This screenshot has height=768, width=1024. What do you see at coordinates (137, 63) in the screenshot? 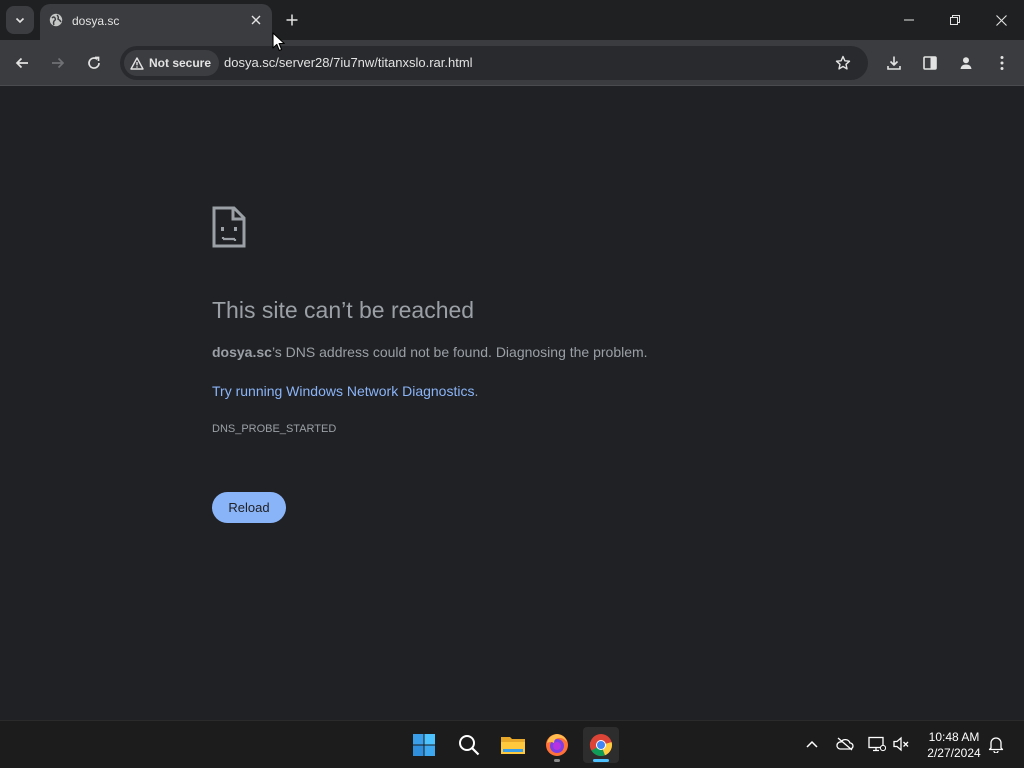
I see `warning-icon` at bounding box center [137, 63].